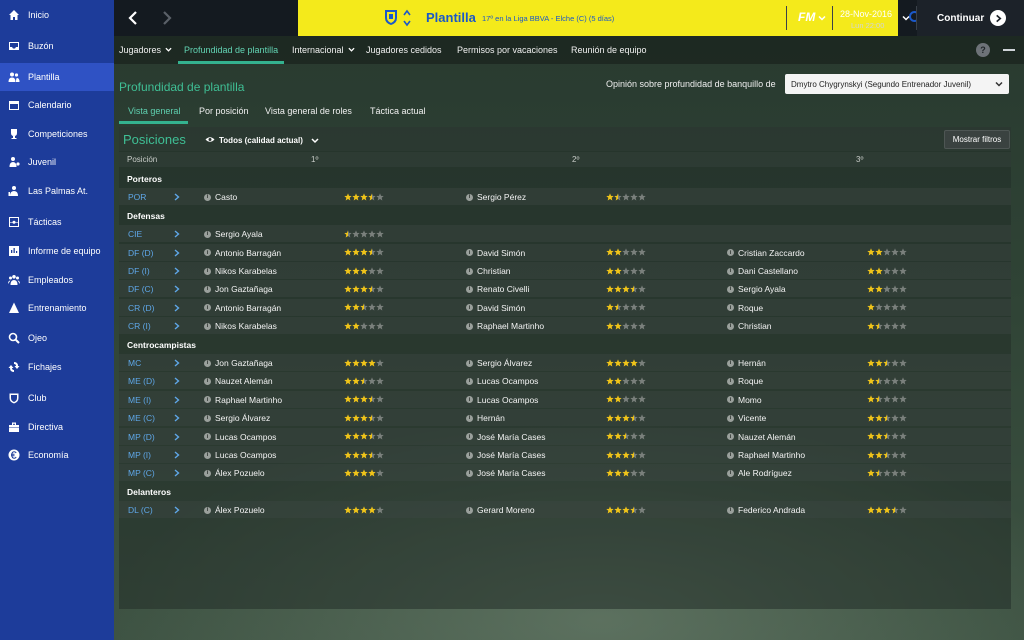  Describe the element at coordinates (750, 400) in the screenshot. I see `player-name: Momo` at that location.